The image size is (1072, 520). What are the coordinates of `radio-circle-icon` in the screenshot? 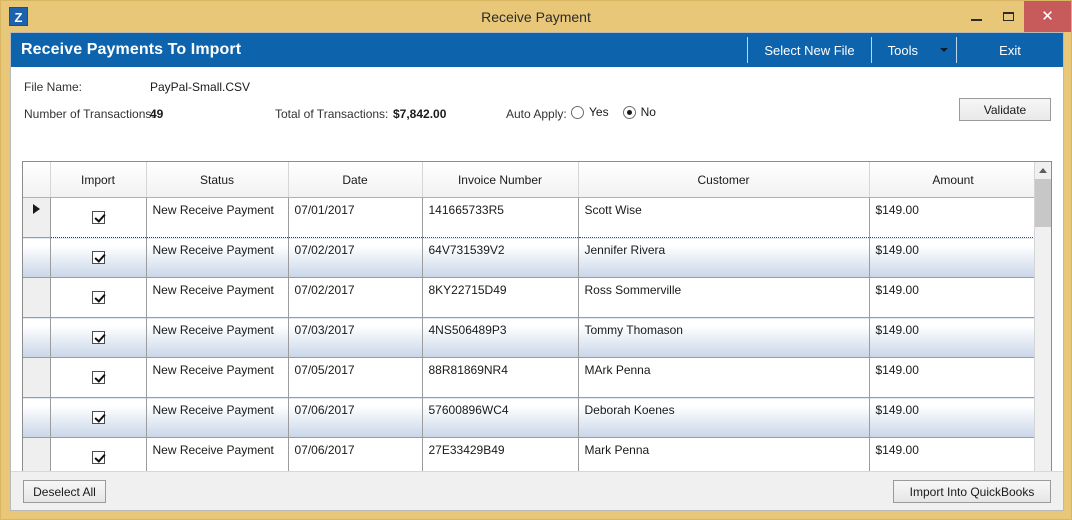 It's located at (577, 112).